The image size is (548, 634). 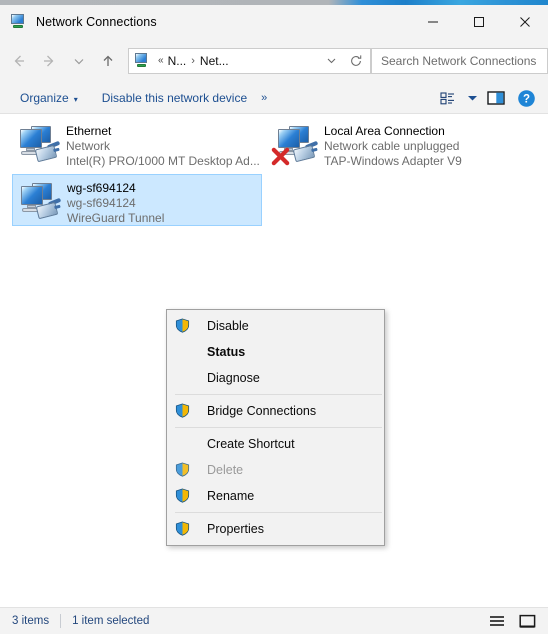 What do you see at coordinates (31, 621) in the screenshot?
I see `item-count-label: 3 items` at bounding box center [31, 621].